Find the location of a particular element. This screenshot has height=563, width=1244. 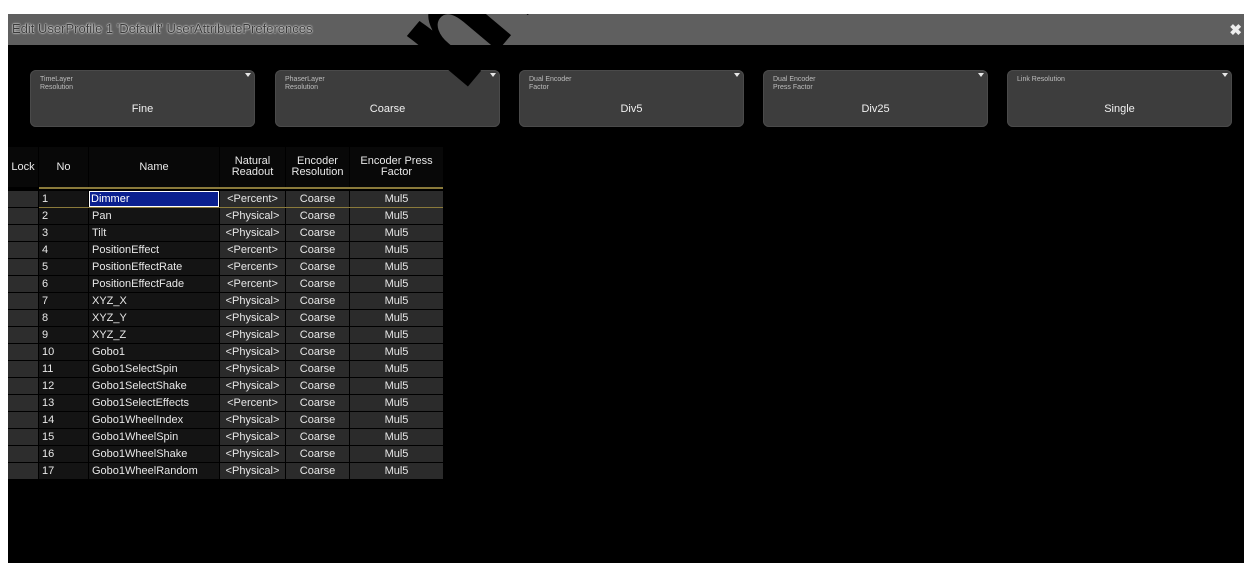

dual-encoder-press-factor-button: Dual Encoder Press Factor Div25 is located at coordinates (875, 98).